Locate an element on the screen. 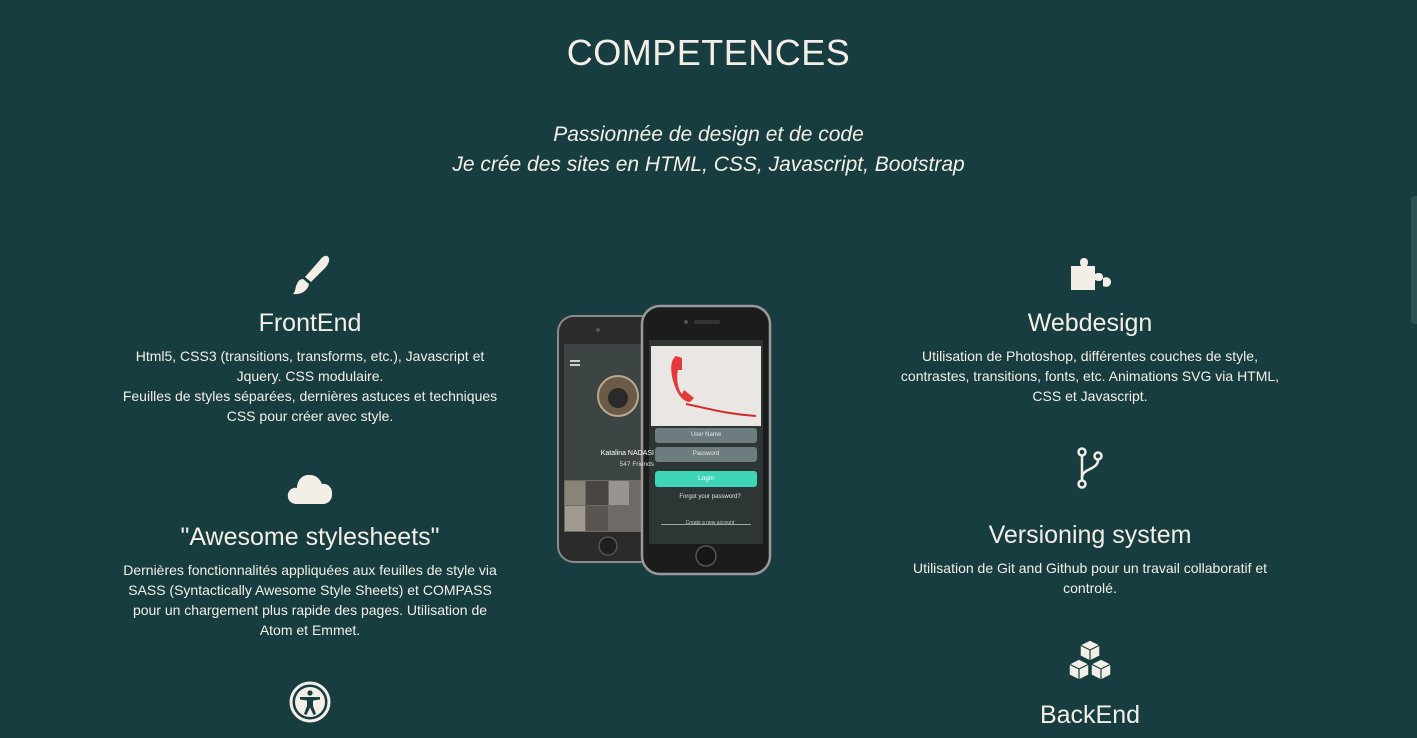 This screenshot has width=1417, height=738. skill-title: "Awesome stylesheets" is located at coordinates (310, 537).